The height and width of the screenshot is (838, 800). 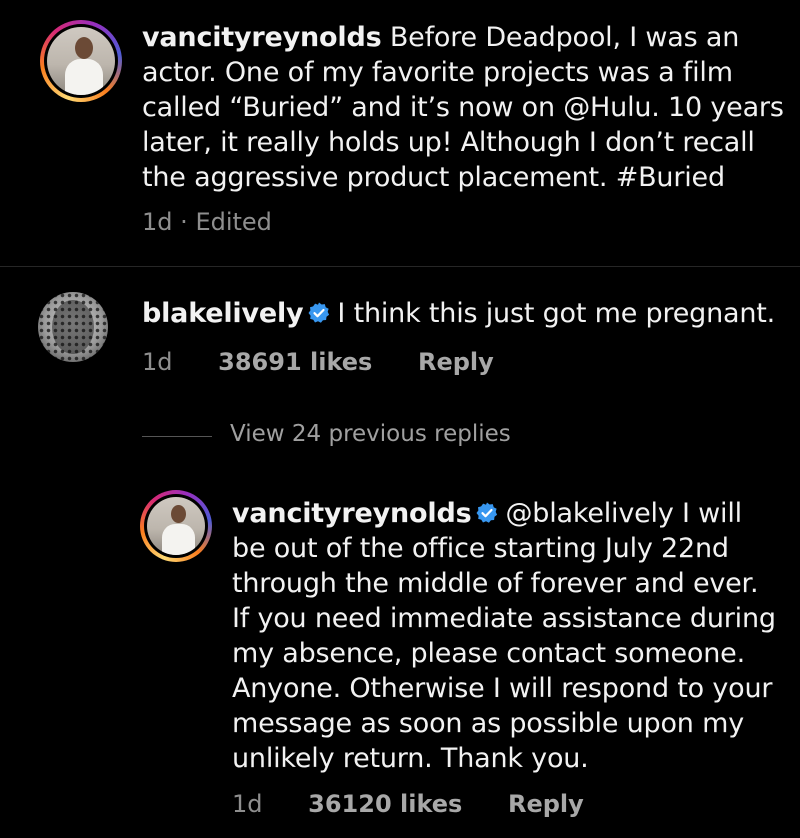 I want to click on post-time: 1d, so click(x=157, y=222).